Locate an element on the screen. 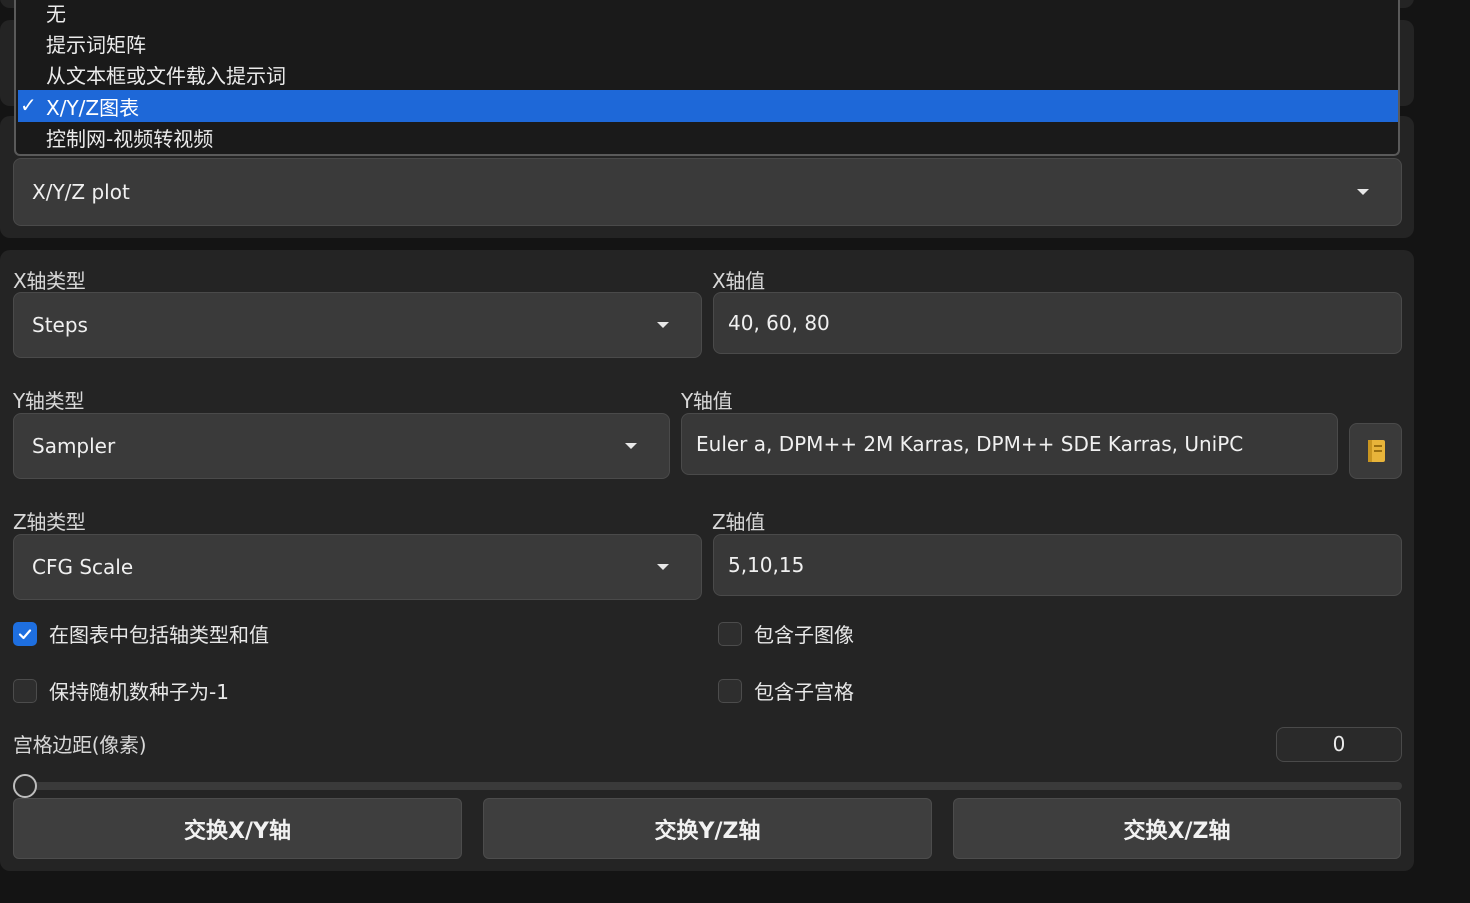 The height and width of the screenshot is (903, 1470). include-legend-checkbox is located at coordinates (25, 633).